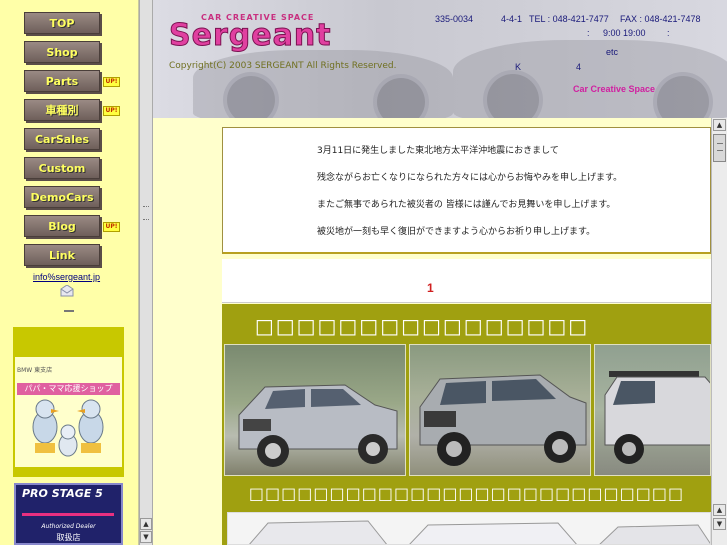  I want to click on section-number: 1, so click(430, 288).